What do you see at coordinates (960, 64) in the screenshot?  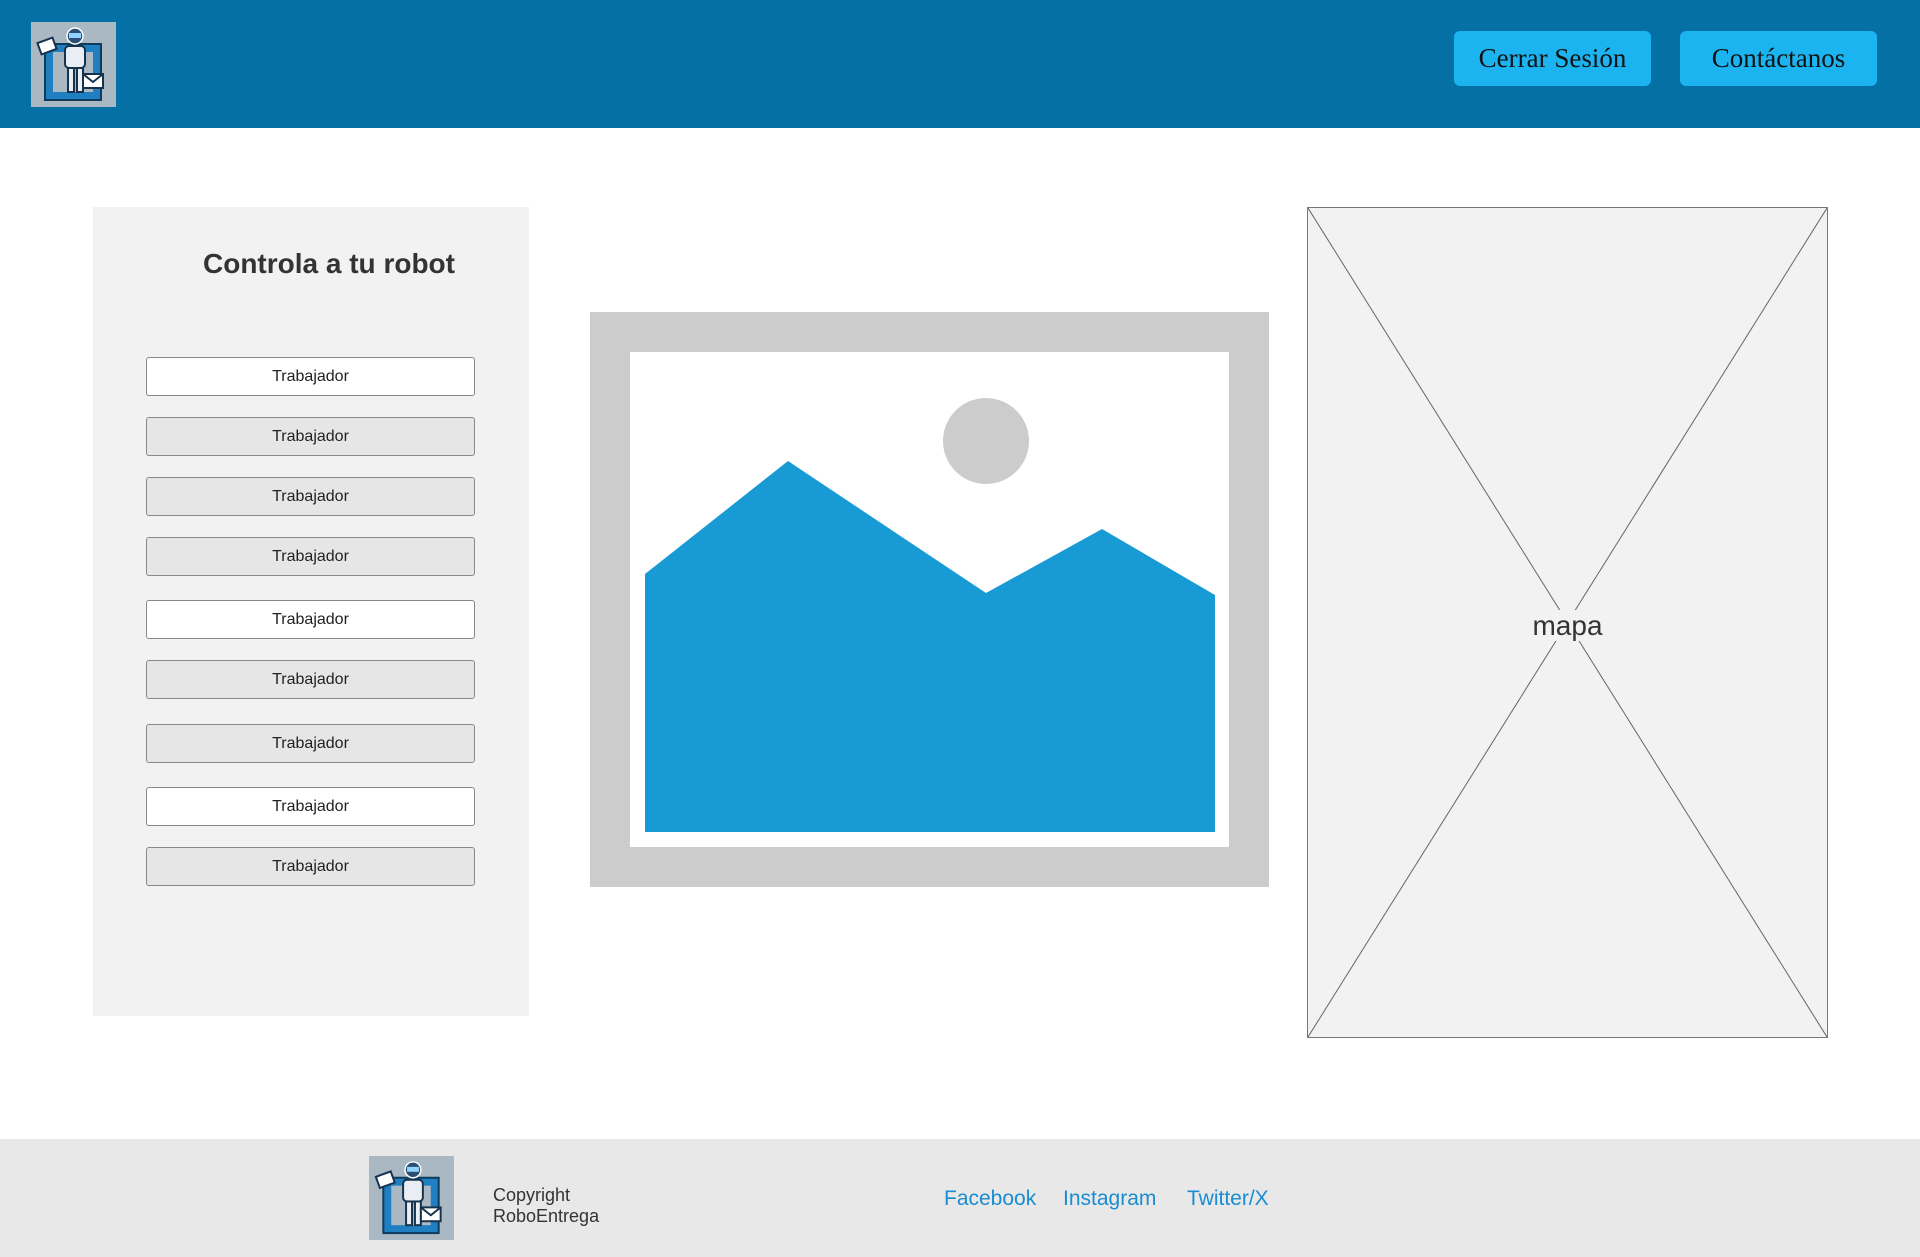 I see `top-header: Cerrar Sesión Contáctanos` at bounding box center [960, 64].